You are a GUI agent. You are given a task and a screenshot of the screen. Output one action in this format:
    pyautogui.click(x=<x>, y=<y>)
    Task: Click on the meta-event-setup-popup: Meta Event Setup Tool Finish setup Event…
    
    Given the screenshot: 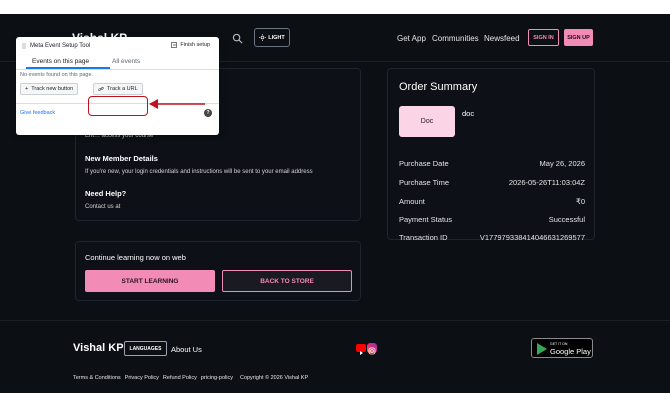 What is the action you would take?
    pyautogui.click(x=117, y=86)
    